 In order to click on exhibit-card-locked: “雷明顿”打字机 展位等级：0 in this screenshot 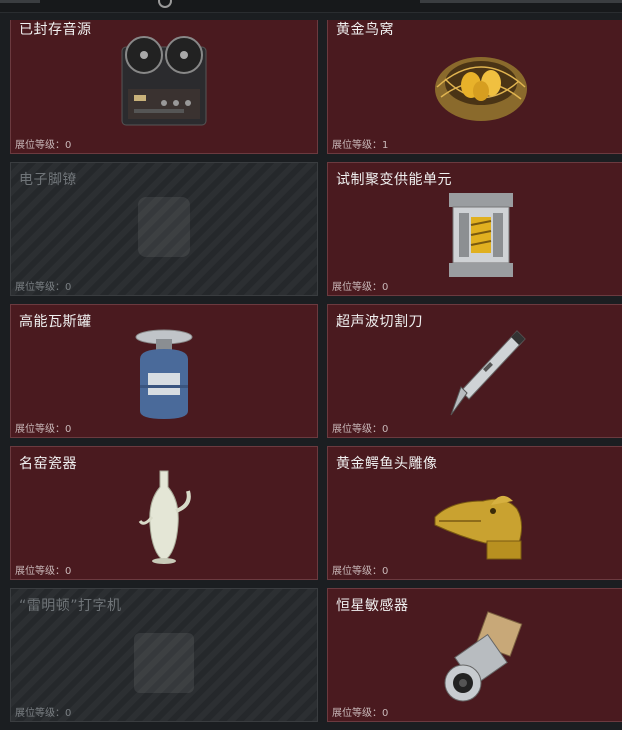, I will do `click(164, 655)`.